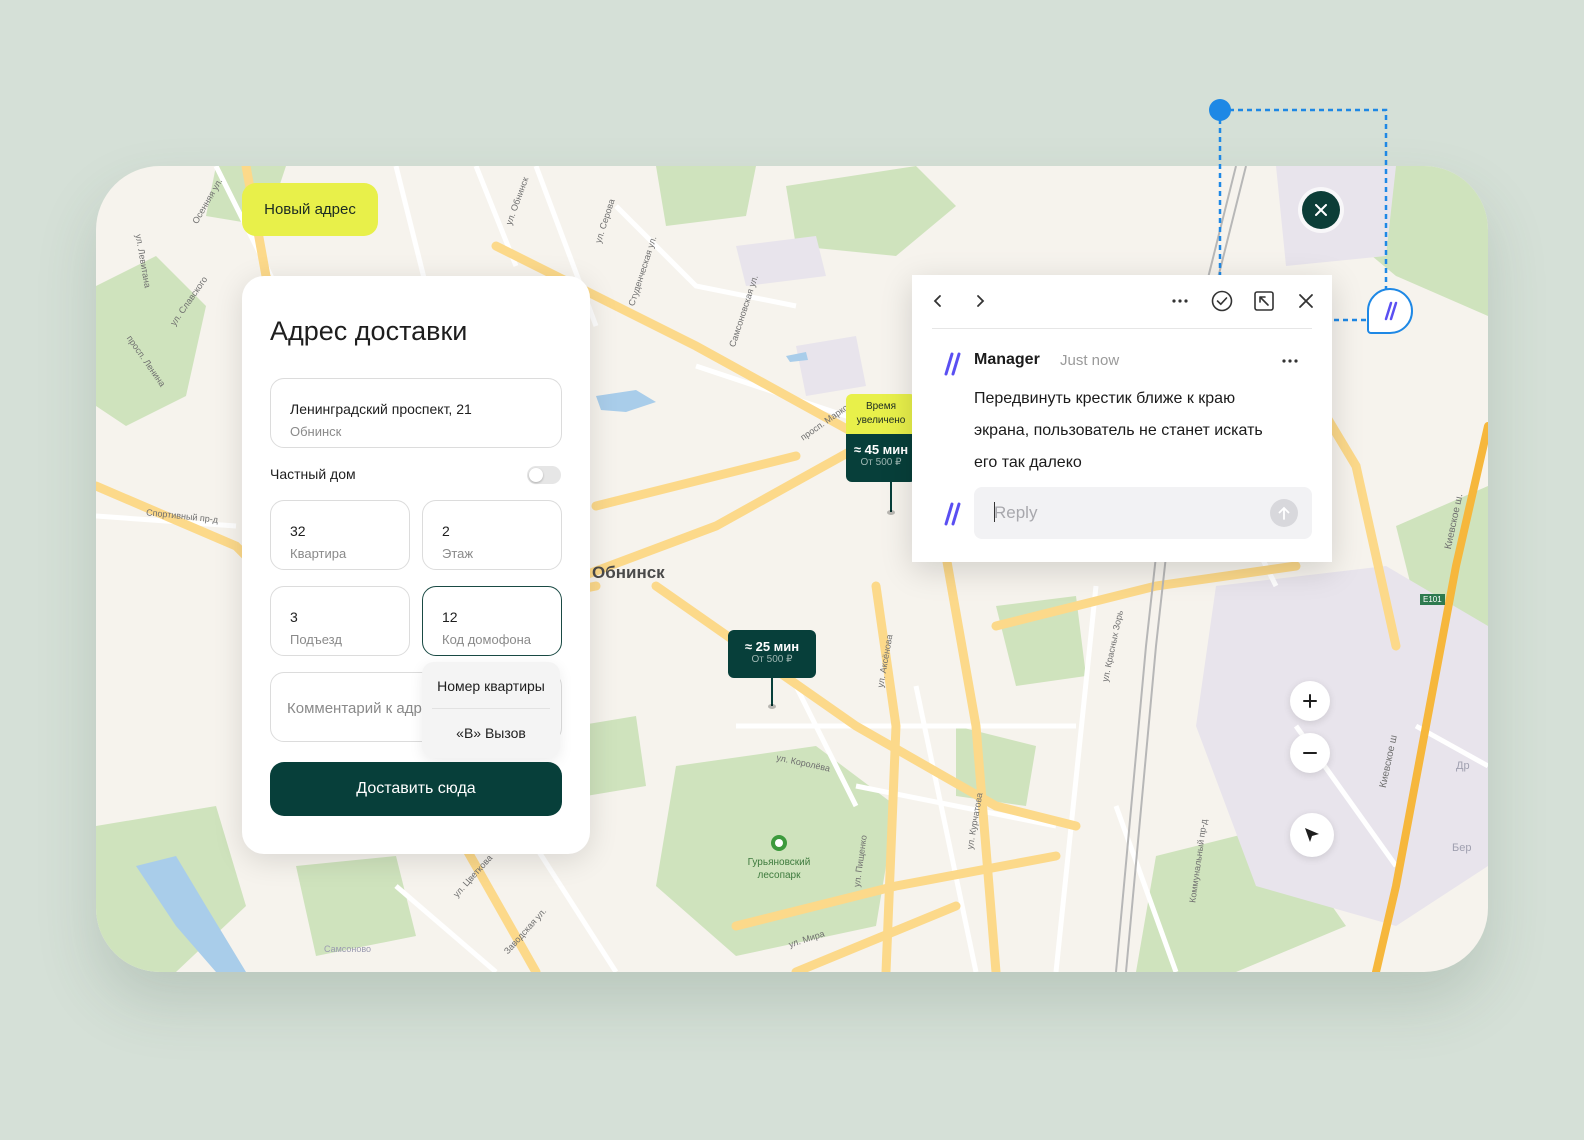  I want to click on more-options-button, so click(1180, 301).